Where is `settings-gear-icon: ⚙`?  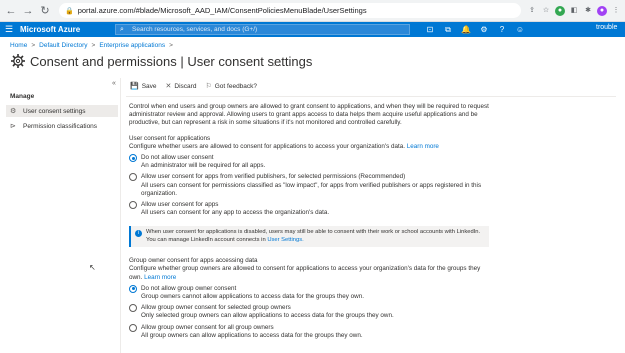
settings-gear-icon: ⚙ is located at coordinates (484, 29).